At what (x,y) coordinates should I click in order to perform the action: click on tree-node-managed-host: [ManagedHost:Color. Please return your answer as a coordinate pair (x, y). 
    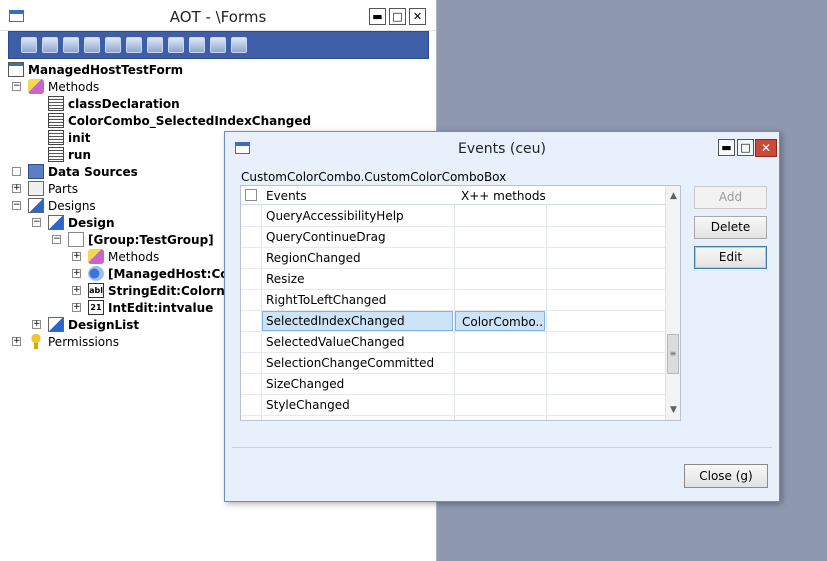
    Looking at the image, I should click on (167, 273).